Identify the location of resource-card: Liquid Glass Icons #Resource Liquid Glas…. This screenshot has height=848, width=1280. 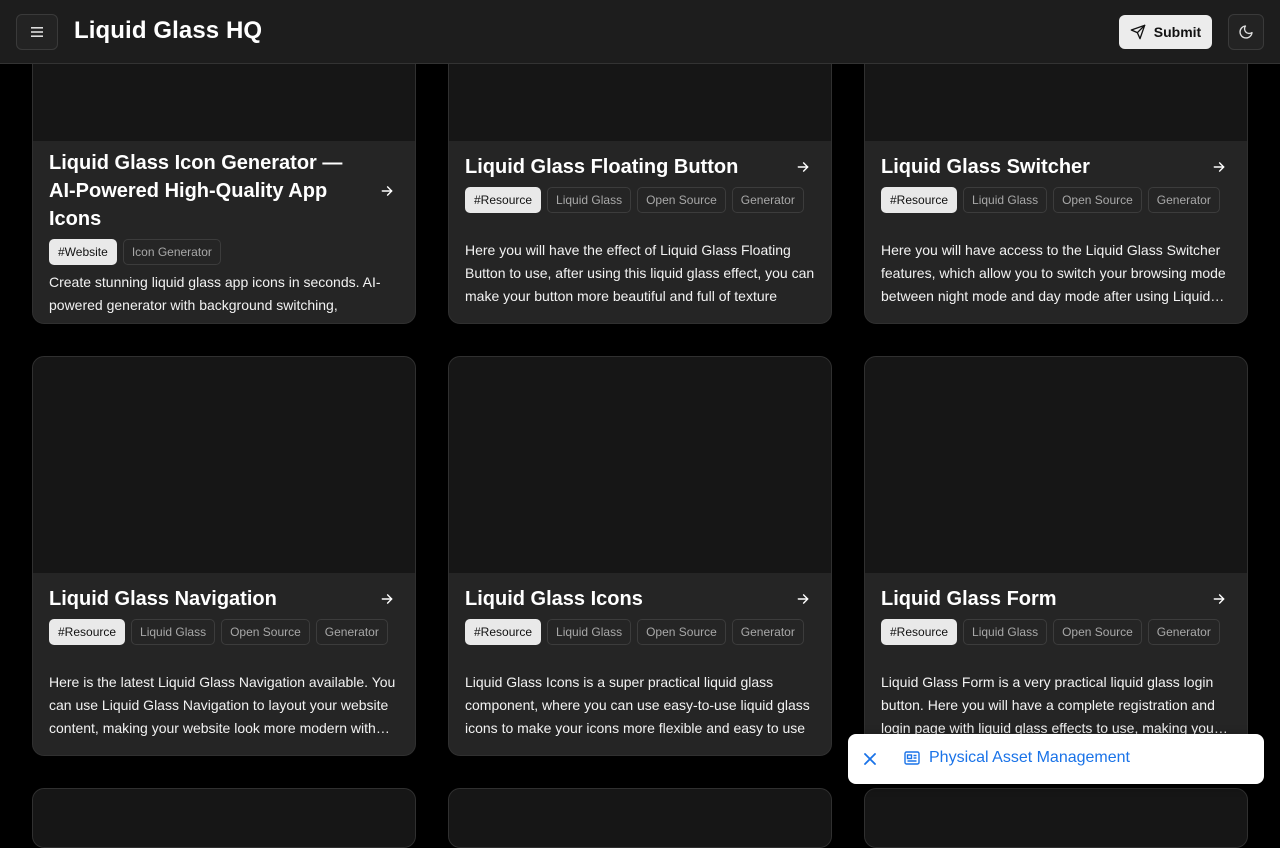
(640, 556).